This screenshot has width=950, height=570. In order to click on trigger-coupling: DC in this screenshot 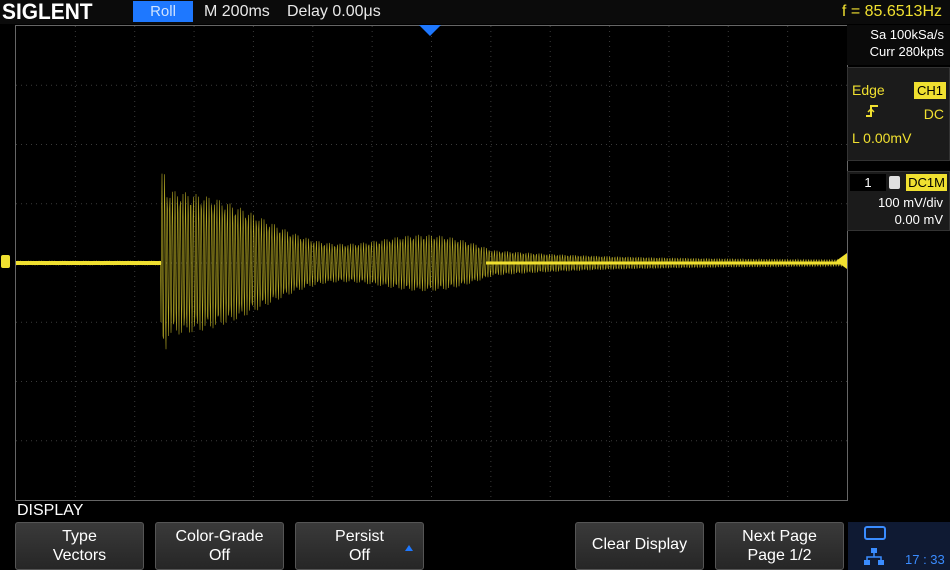, I will do `click(933, 114)`.